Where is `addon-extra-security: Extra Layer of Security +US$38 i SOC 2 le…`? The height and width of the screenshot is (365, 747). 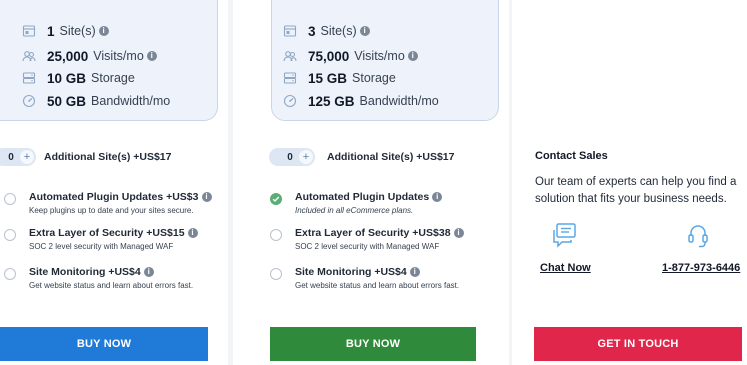
addon-extra-security: Extra Layer of Security +US$38 i SOC 2 le… is located at coordinates (367, 239).